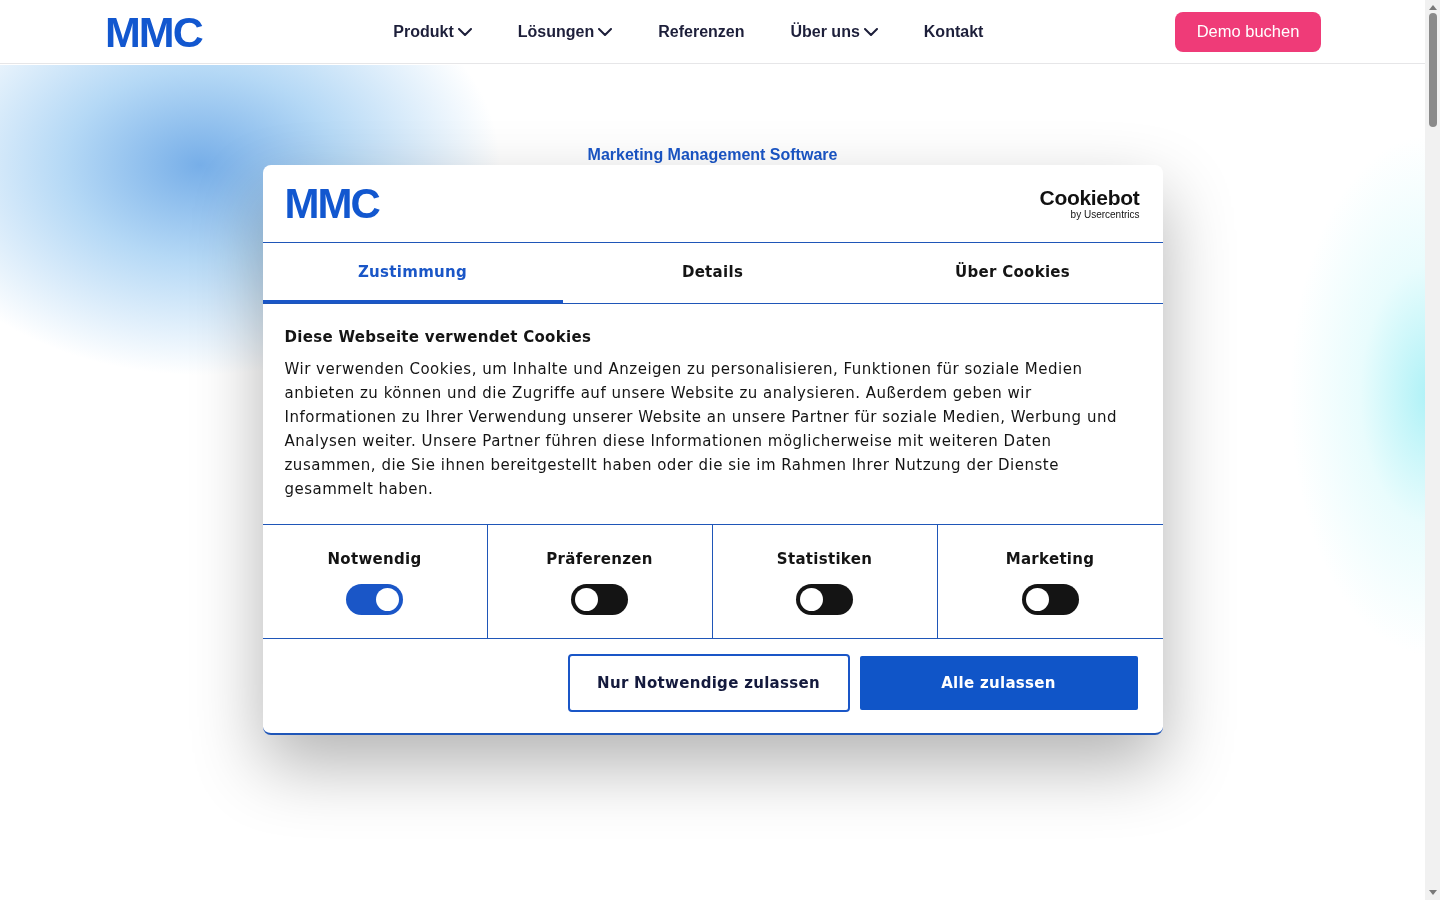 Image resolution: width=1440 pixels, height=900 pixels. Describe the element at coordinates (701, 429) in the screenshot. I see `dialog-text: Wir verwenden Cookies, um Inhalte und Anzeigen zu personalisieren, Funktionen für soziale Medien anbieten zu können und die Zugriffe auf unsere Website zu analysieren. Außerdem geben wir Informationen zu Ihrer Verwendung unserer Website an unsere Partner für soziale Medien, Werbung und Analysen weiter. Unsere Partner führen diese Informationen möglicherweise mit weiteren Daten zusammen, die Sie ihnen bereitgestellt haben oder die sie im Rahmen Ihrer Nutzung der Dienste gesammelt haben.` at that location.